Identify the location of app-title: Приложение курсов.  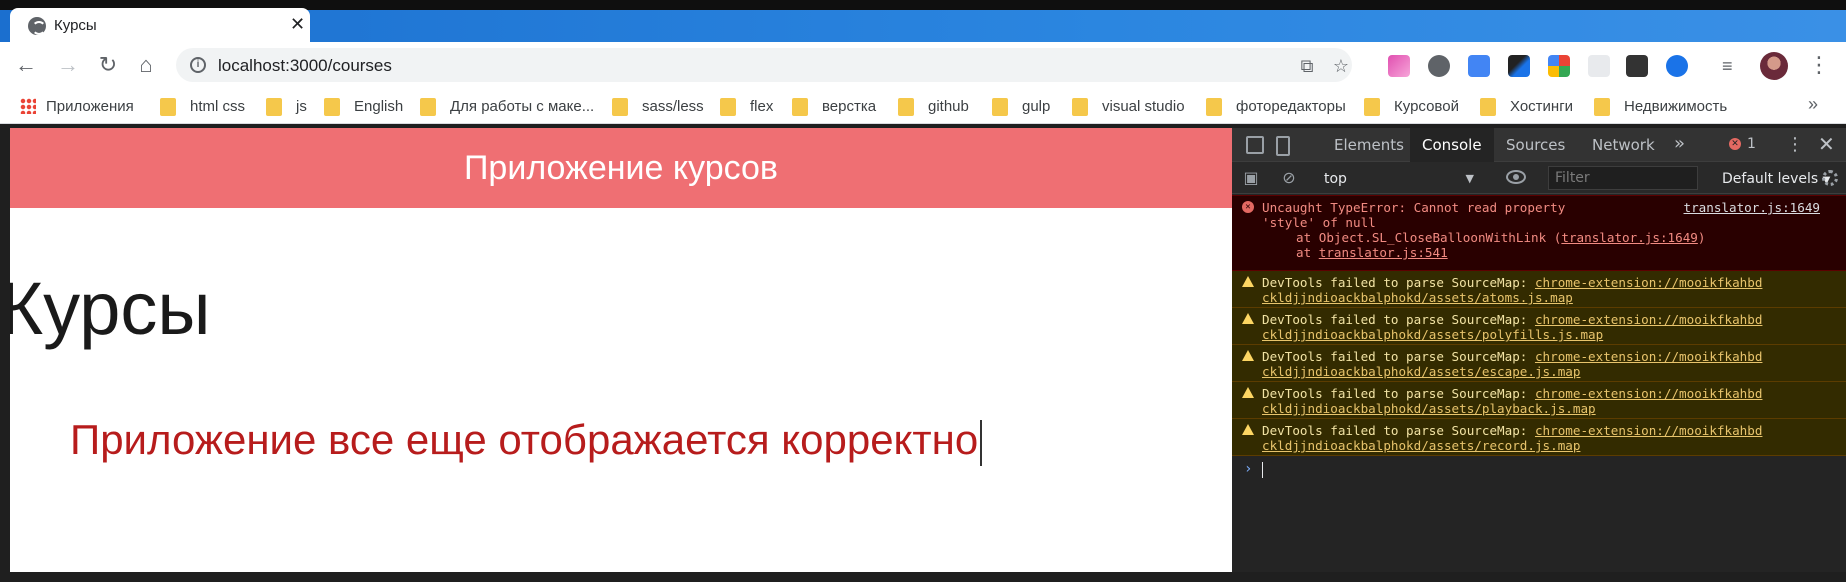
(620, 167).